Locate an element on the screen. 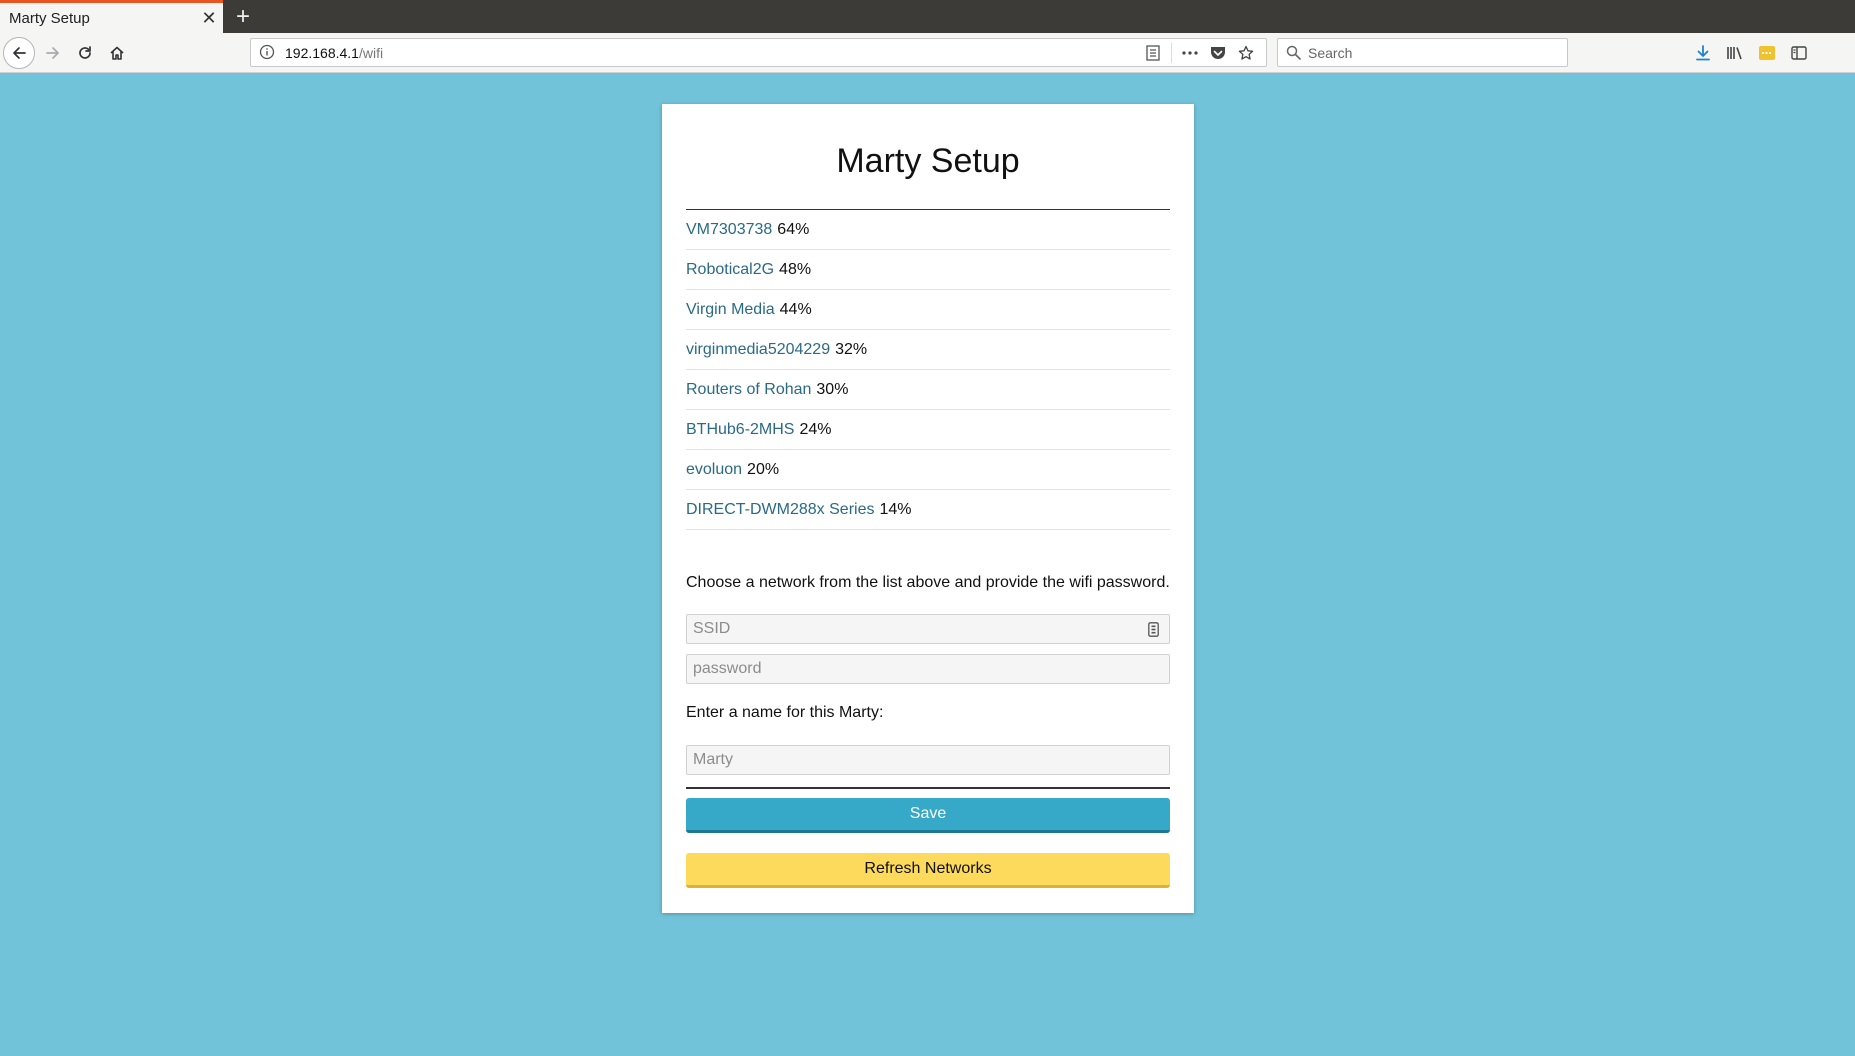  network-name-link: Virgin Media is located at coordinates (730, 310).